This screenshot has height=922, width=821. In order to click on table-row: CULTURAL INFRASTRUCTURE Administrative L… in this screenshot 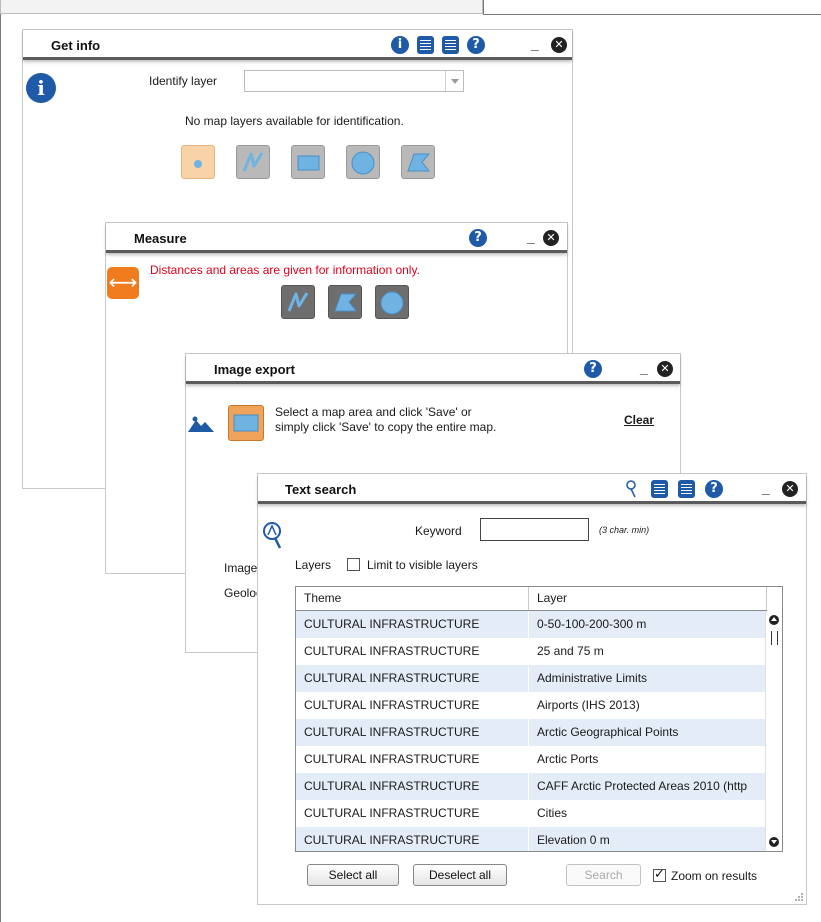, I will do `click(531, 678)`.